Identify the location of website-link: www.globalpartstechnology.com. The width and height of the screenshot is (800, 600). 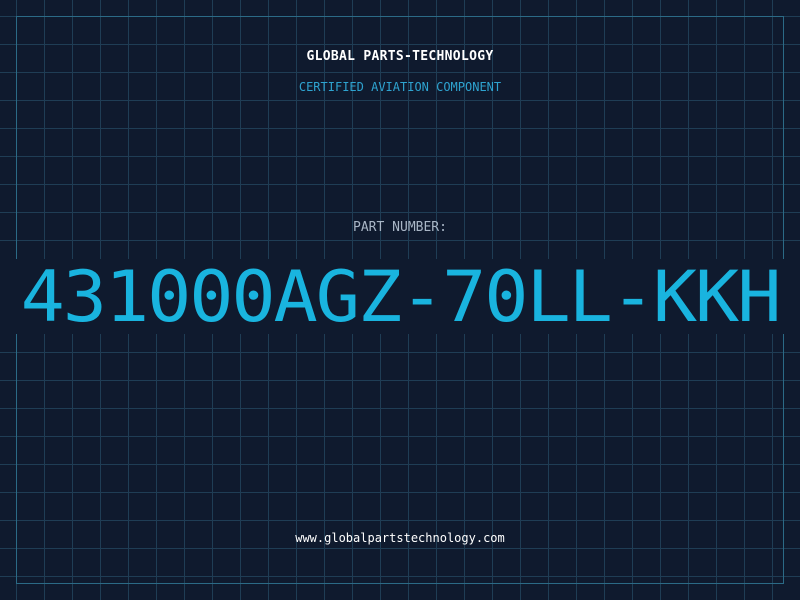
(400, 538).